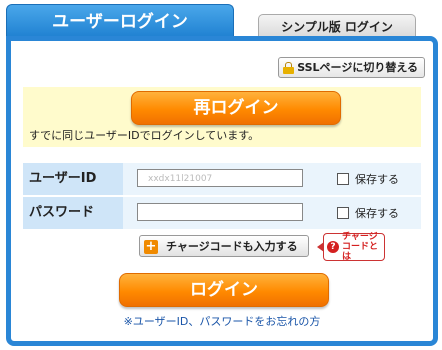  Describe the element at coordinates (360, 237) in the screenshot. I see `charge-help-line1: チャージ` at that location.